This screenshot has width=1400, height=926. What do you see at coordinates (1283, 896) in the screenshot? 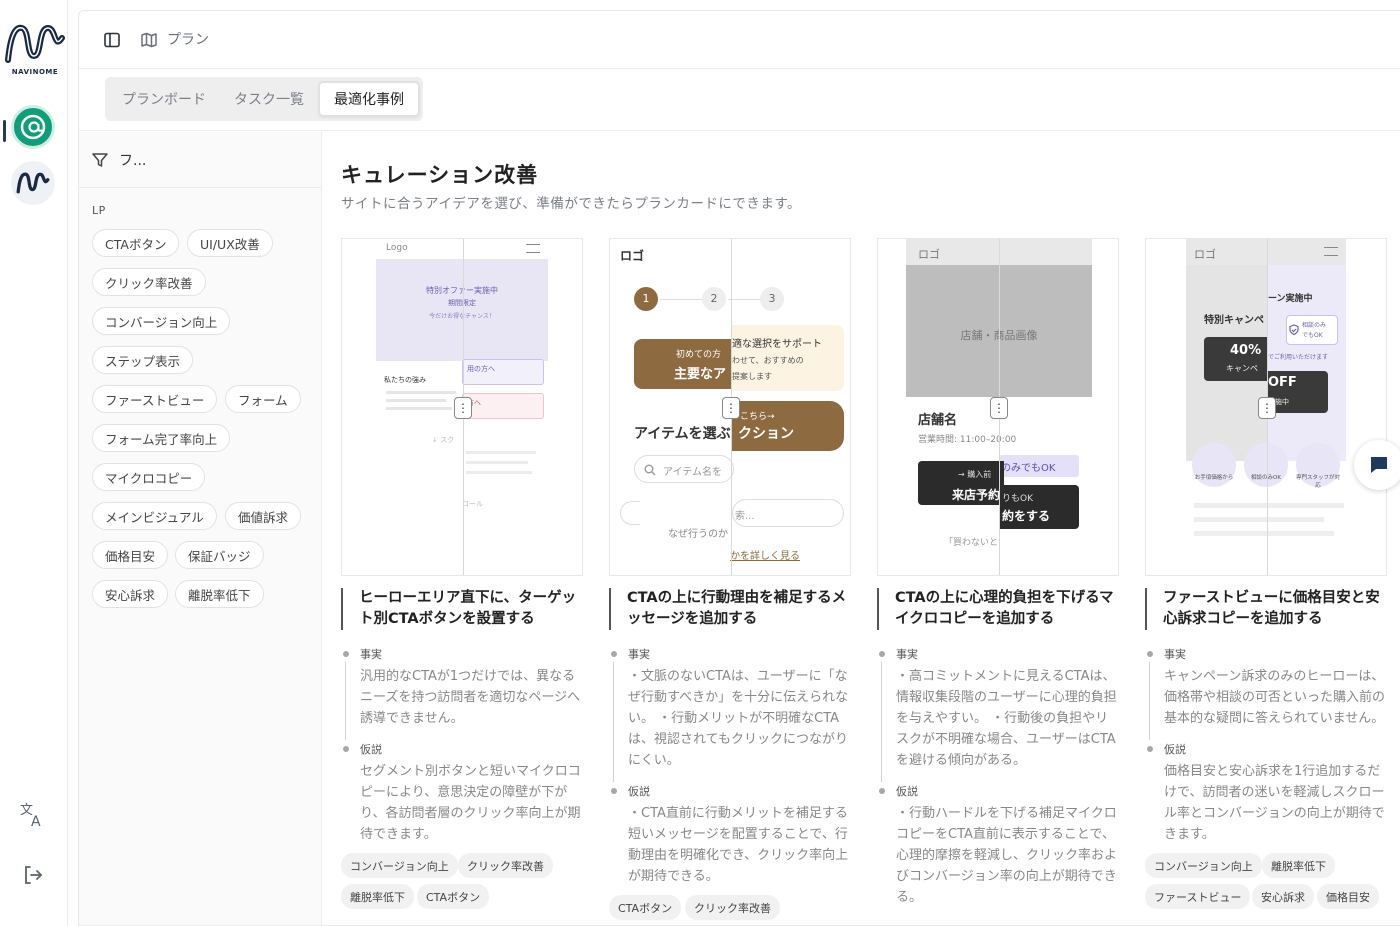
I see `card-tag: 安心訴求` at bounding box center [1283, 896].